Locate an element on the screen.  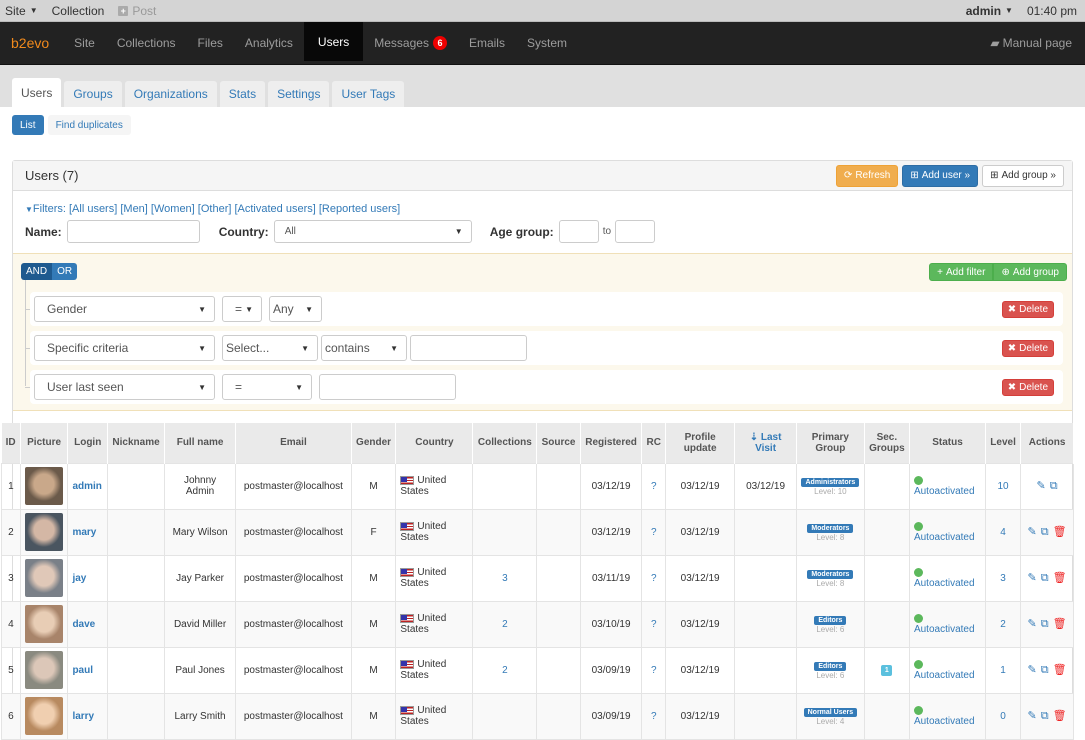
nav-users: Users is located at coordinates (333, 41).